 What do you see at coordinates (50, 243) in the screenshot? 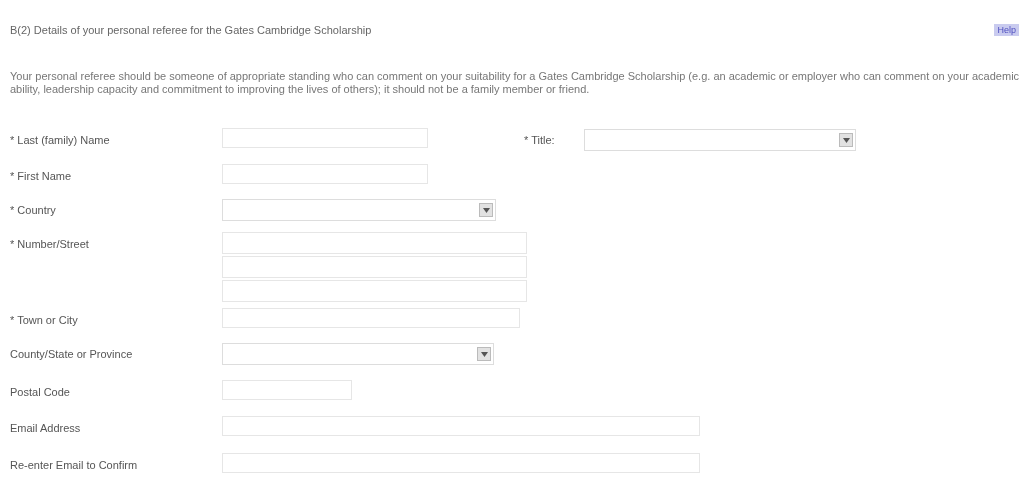
I see `field-label: * Number/Street` at bounding box center [50, 243].